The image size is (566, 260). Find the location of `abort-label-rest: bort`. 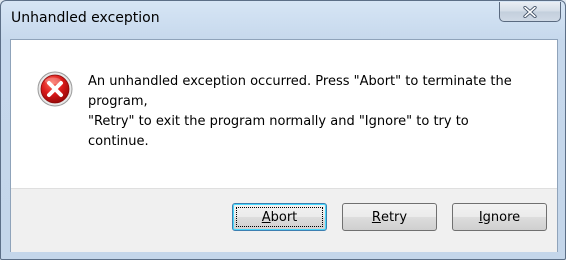

abort-label-rest: bort is located at coordinates (284, 217).